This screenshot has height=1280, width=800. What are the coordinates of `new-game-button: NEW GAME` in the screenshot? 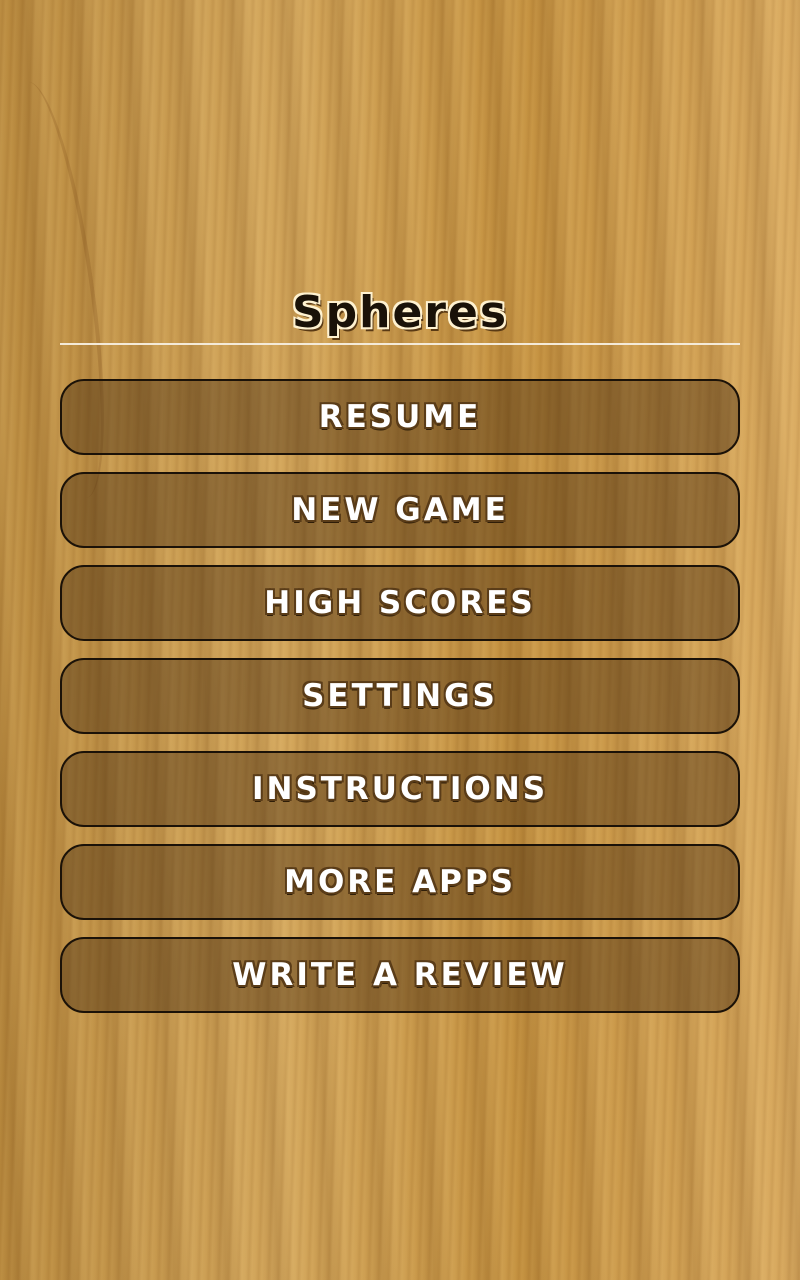 It's located at (400, 510).